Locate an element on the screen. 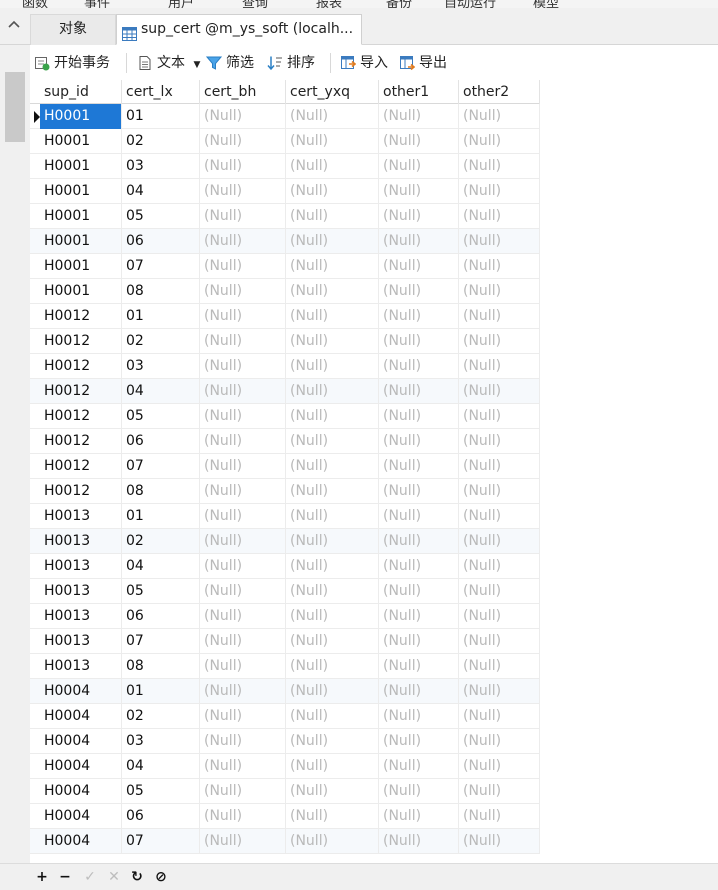  filter-button: 筛选 is located at coordinates (229, 63).